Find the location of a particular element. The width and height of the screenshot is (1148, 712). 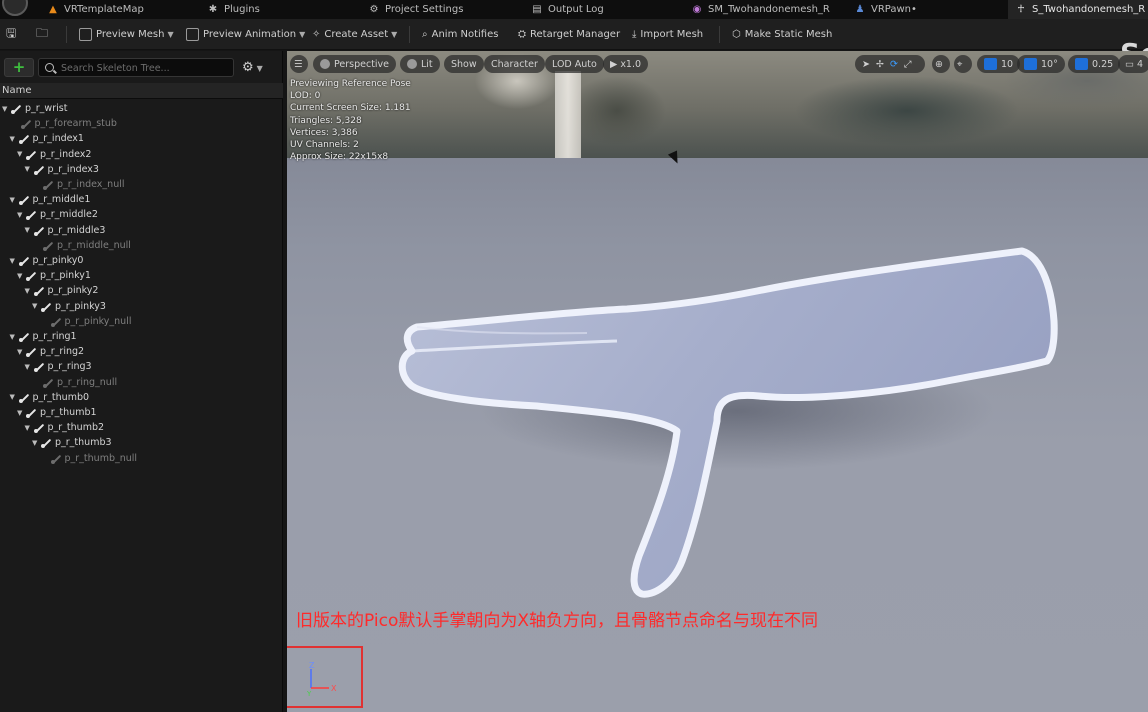

skeleton-search-input is located at coordinates (146, 68).